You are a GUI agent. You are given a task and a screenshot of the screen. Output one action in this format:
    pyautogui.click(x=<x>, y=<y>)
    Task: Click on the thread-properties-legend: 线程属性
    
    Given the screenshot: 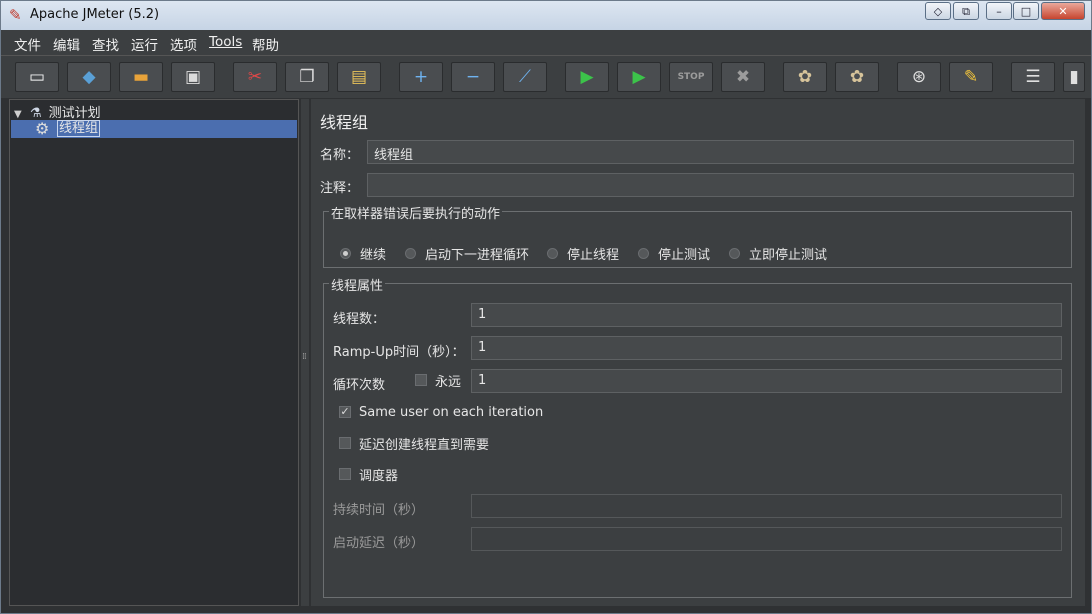 What is the action you would take?
    pyautogui.click(x=357, y=284)
    